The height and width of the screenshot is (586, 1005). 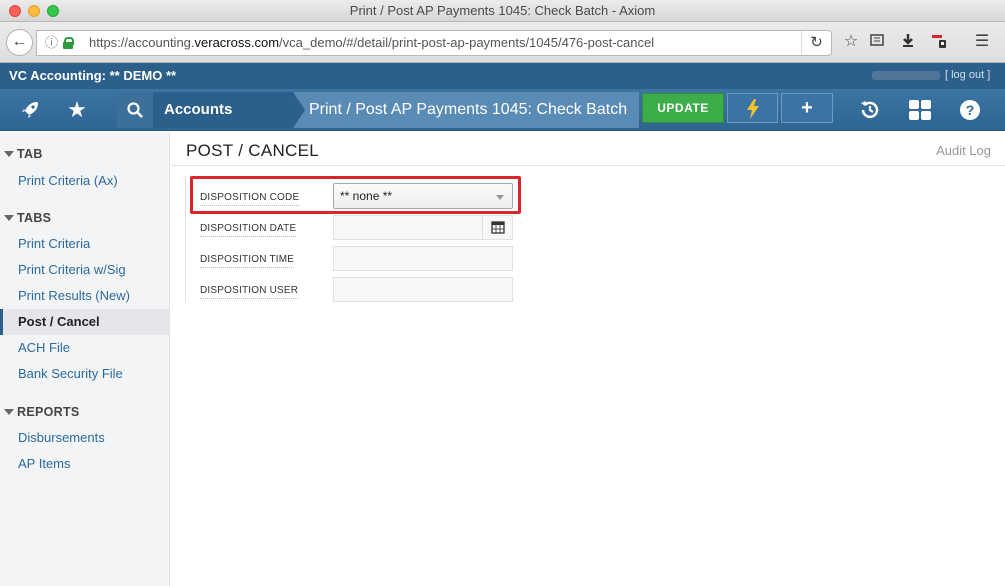 What do you see at coordinates (939, 42) in the screenshot?
I see `extension-icon` at bounding box center [939, 42].